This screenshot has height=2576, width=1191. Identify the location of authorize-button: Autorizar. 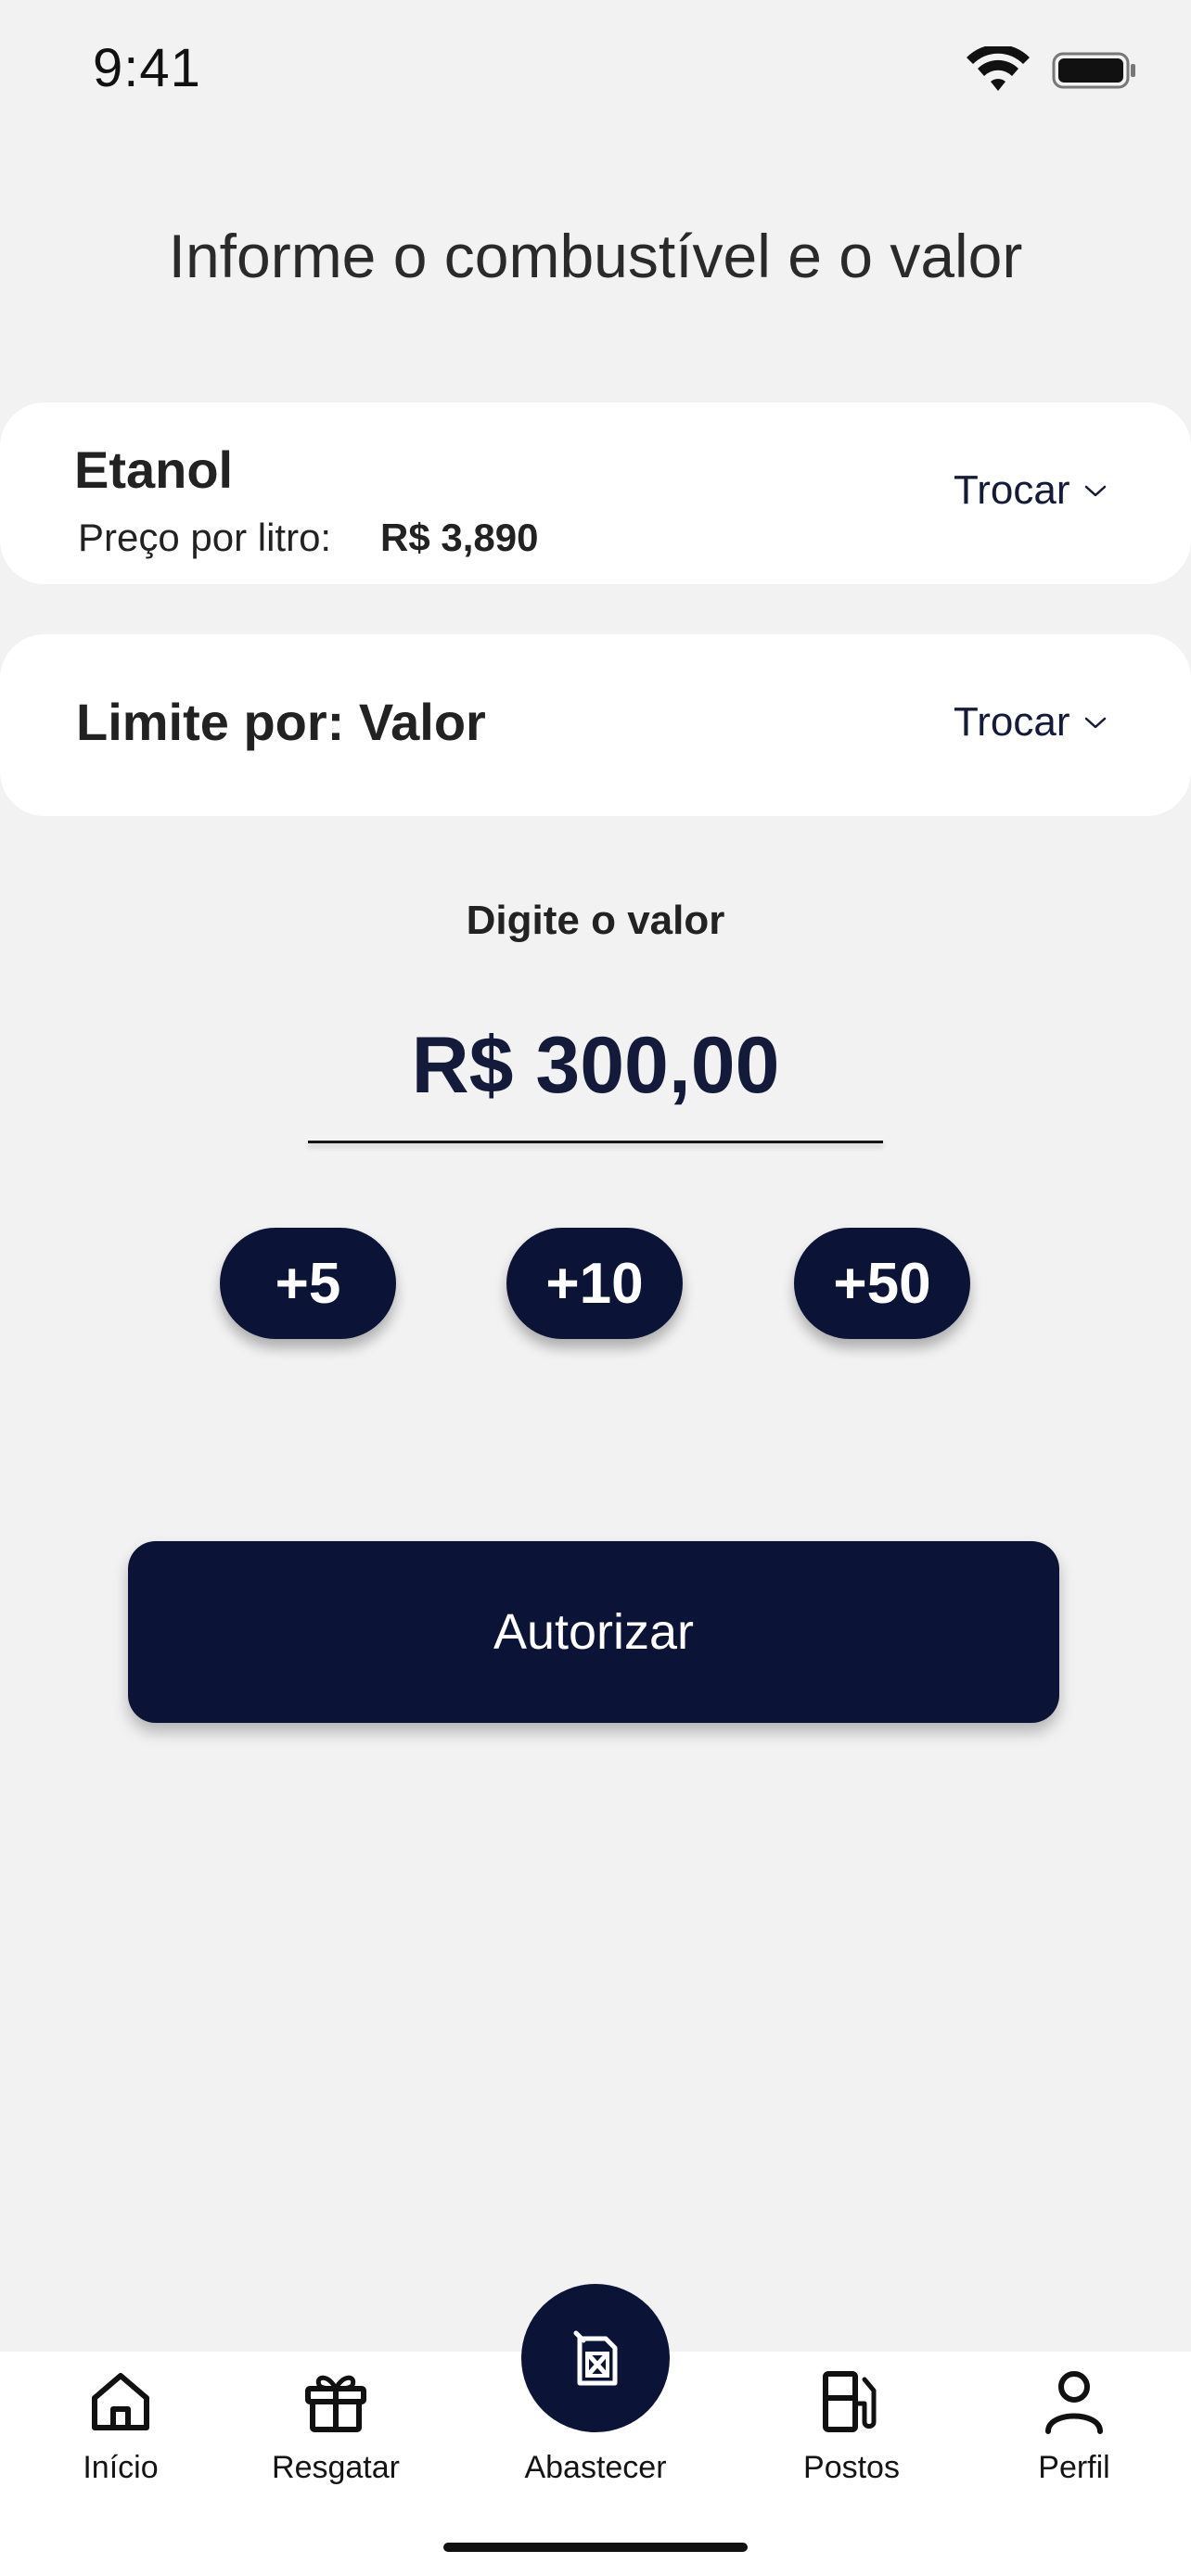
(593, 1632).